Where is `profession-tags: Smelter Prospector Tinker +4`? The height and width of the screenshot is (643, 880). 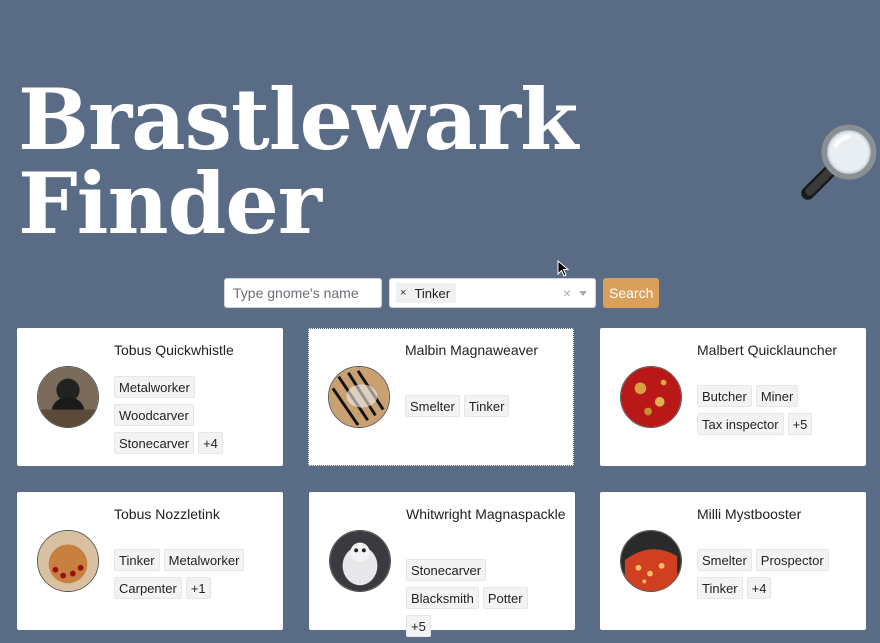
profession-tags: Smelter Prospector Tinker +4 is located at coordinates (772, 577).